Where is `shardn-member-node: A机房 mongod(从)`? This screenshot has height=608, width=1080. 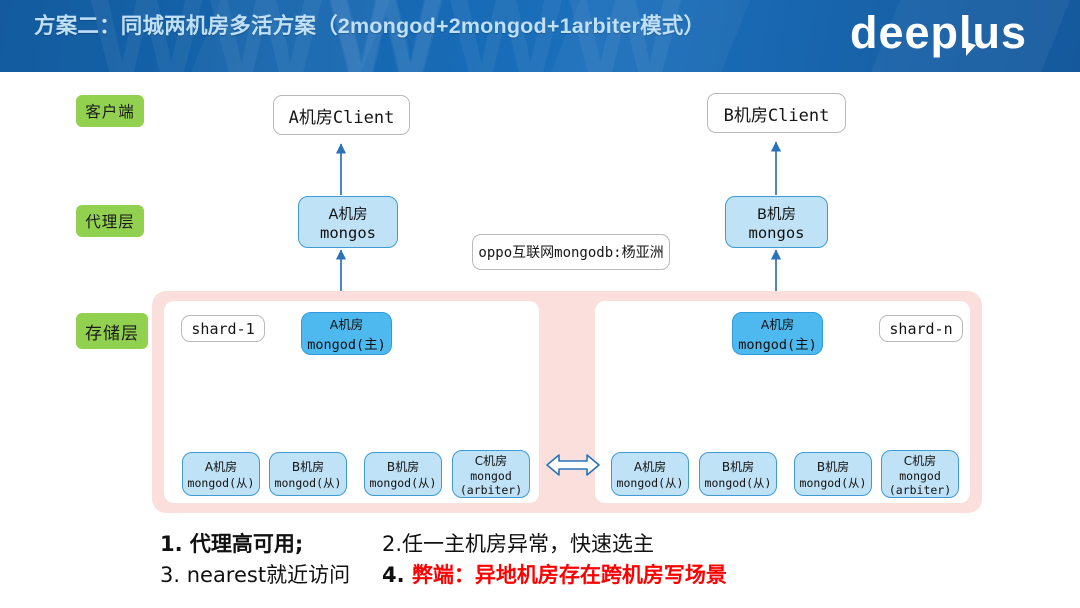
shardn-member-node: A机房 mongod(从) is located at coordinates (650, 474).